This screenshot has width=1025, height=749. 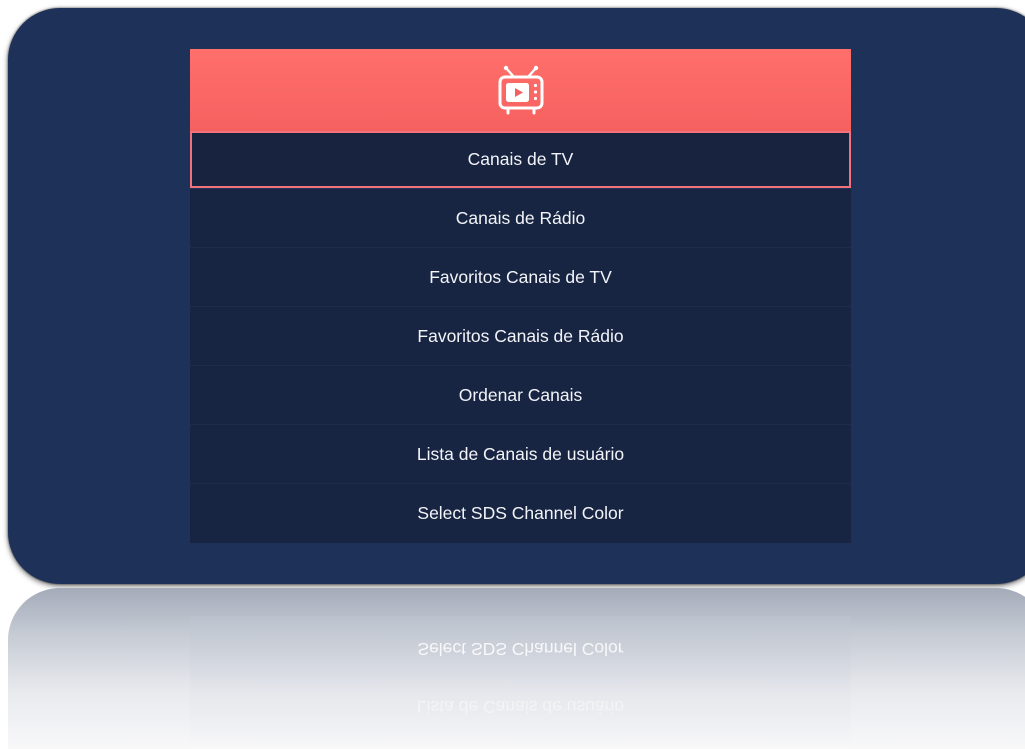 I want to click on menu-item-favoritos-canais-de-tv: Favoritos Canais de TV, so click(x=520, y=277).